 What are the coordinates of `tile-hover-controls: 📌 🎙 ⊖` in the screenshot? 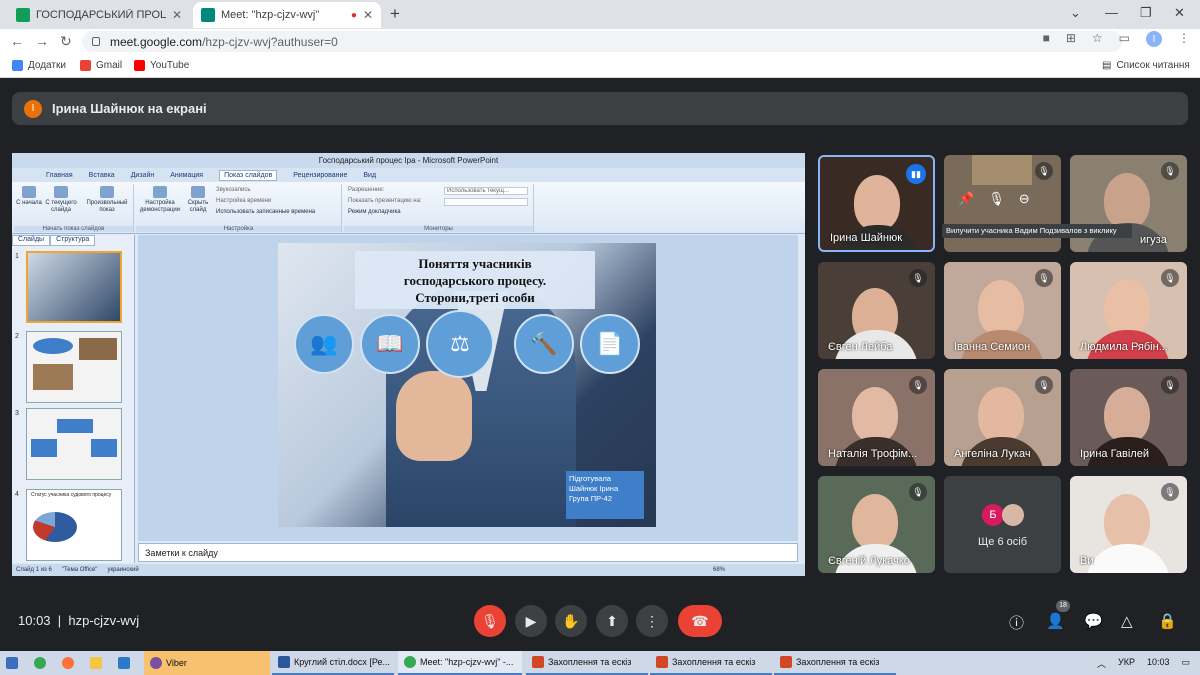 It's located at (994, 199).